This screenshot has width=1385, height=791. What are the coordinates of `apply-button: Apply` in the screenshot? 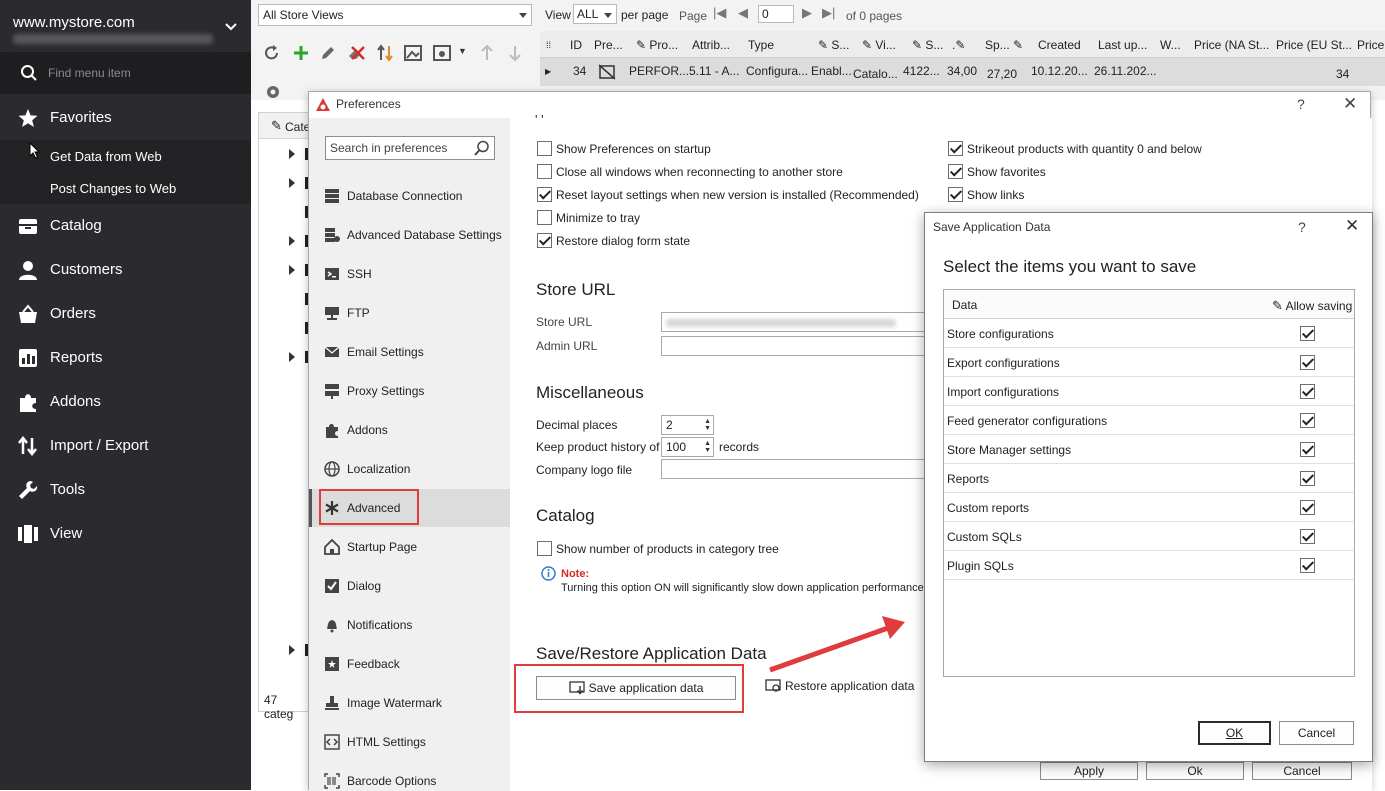 It's located at (1089, 771).